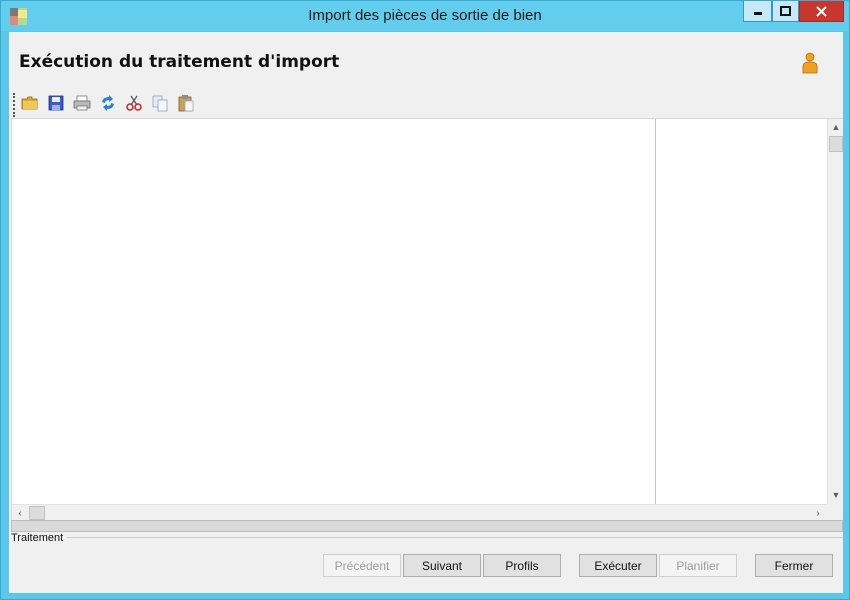 This screenshot has height=600, width=850. Describe the element at coordinates (134, 103) in the screenshot. I see `cut-icon` at that location.